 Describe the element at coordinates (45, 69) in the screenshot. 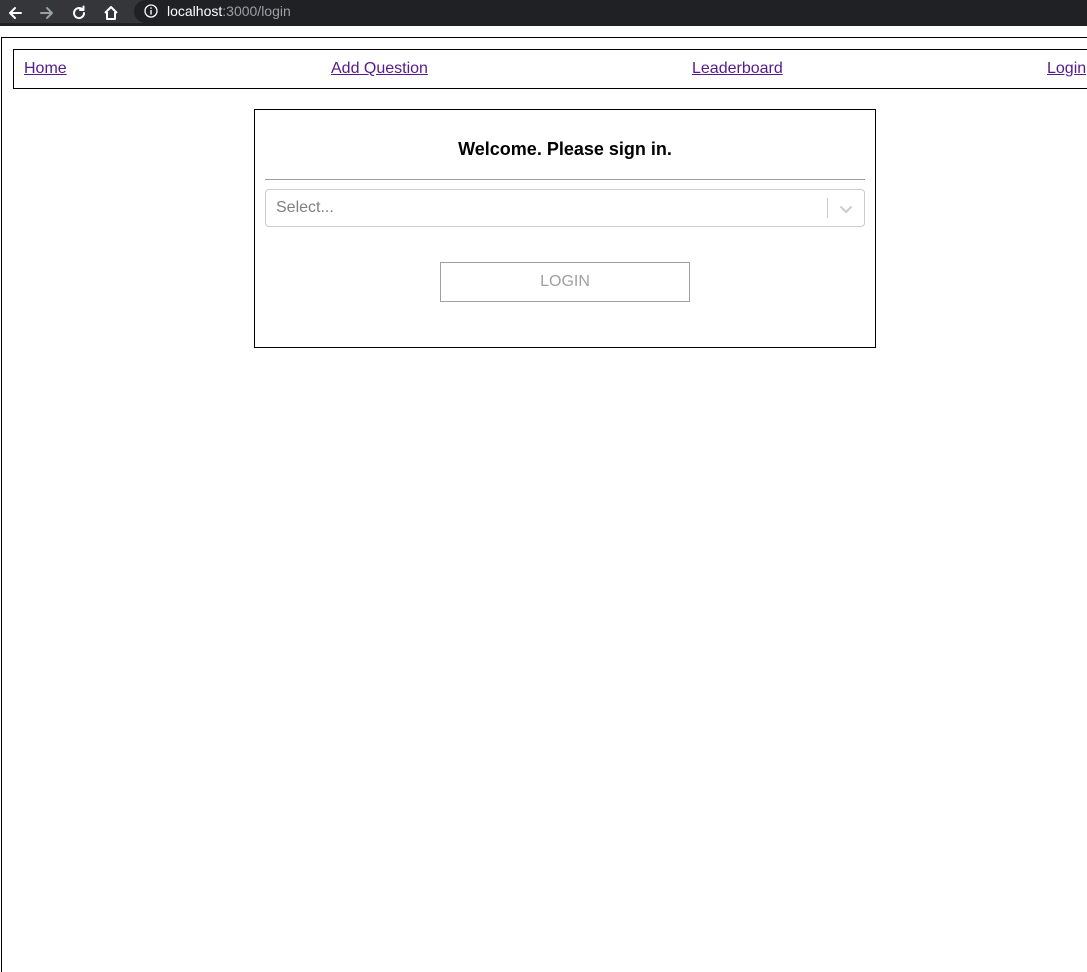

I see `nav-link-home: Home` at that location.